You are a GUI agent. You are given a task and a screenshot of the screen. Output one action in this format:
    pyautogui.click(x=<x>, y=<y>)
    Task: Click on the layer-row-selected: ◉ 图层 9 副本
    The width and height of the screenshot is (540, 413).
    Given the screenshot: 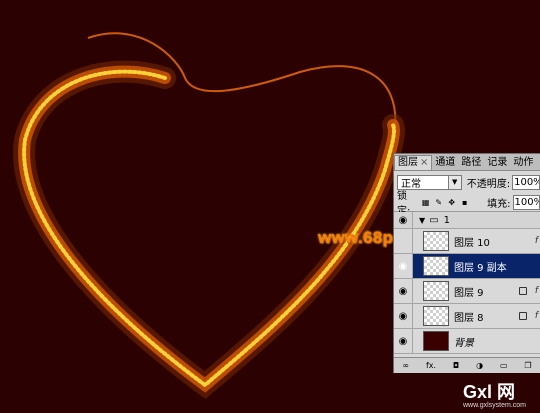 What is the action you would take?
    pyautogui.click(x=467, y=266)
    